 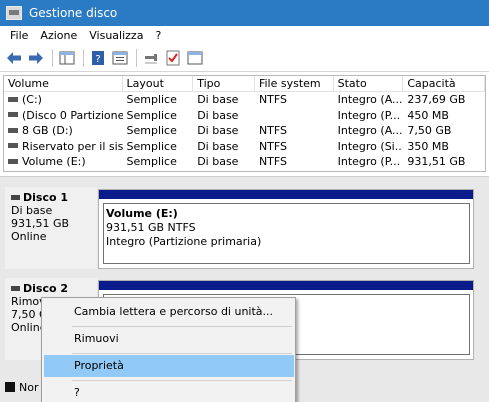 What do you see at coordinates (116, 35) in the screenshot?
I see `menu-visualizza: Visualizza` at bounding box center [116, 35].